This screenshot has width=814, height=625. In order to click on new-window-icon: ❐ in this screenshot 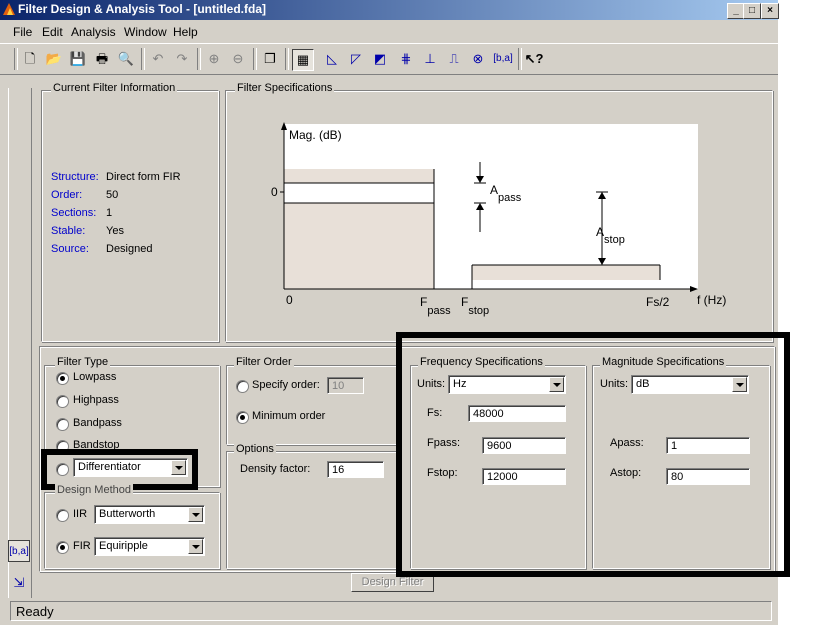, I will do `click(270, 59)`.